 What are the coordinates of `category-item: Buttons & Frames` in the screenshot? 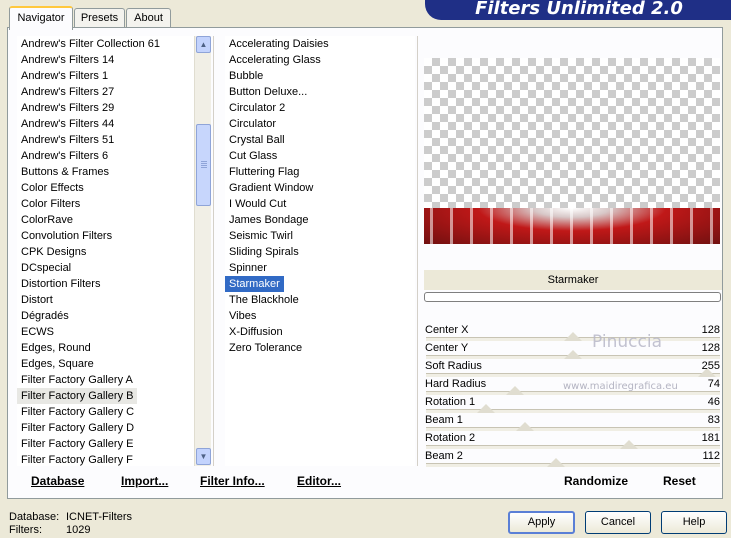 It's located at (105, 172).